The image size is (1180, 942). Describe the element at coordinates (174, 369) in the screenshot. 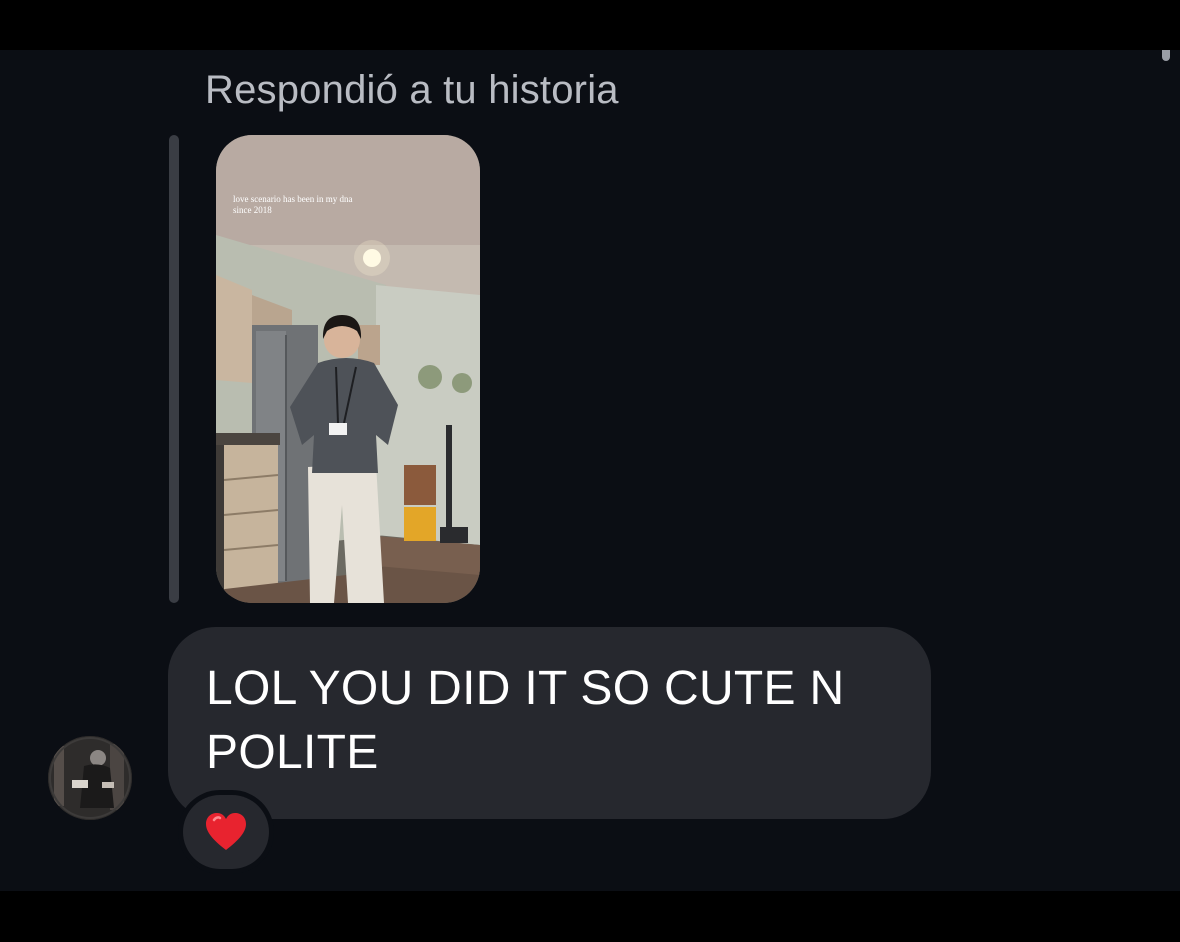

I see `reply-quote-bar` at that location.